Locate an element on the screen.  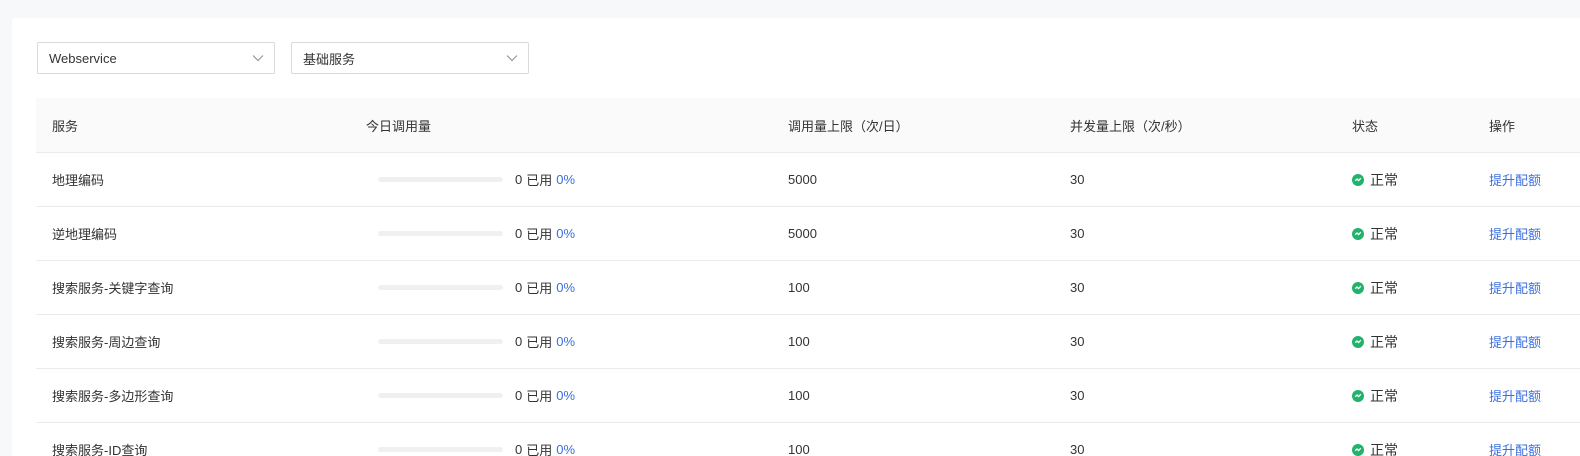
service-name: 搜索服务-周边查询 is located at coordinates (106, 342).